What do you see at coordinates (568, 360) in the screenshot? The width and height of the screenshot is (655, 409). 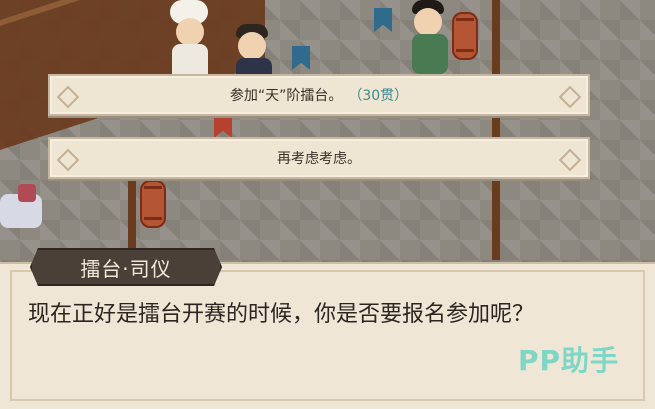 I see `pp-assistant-watermark: PP助手` at bounding box center [568, 360].